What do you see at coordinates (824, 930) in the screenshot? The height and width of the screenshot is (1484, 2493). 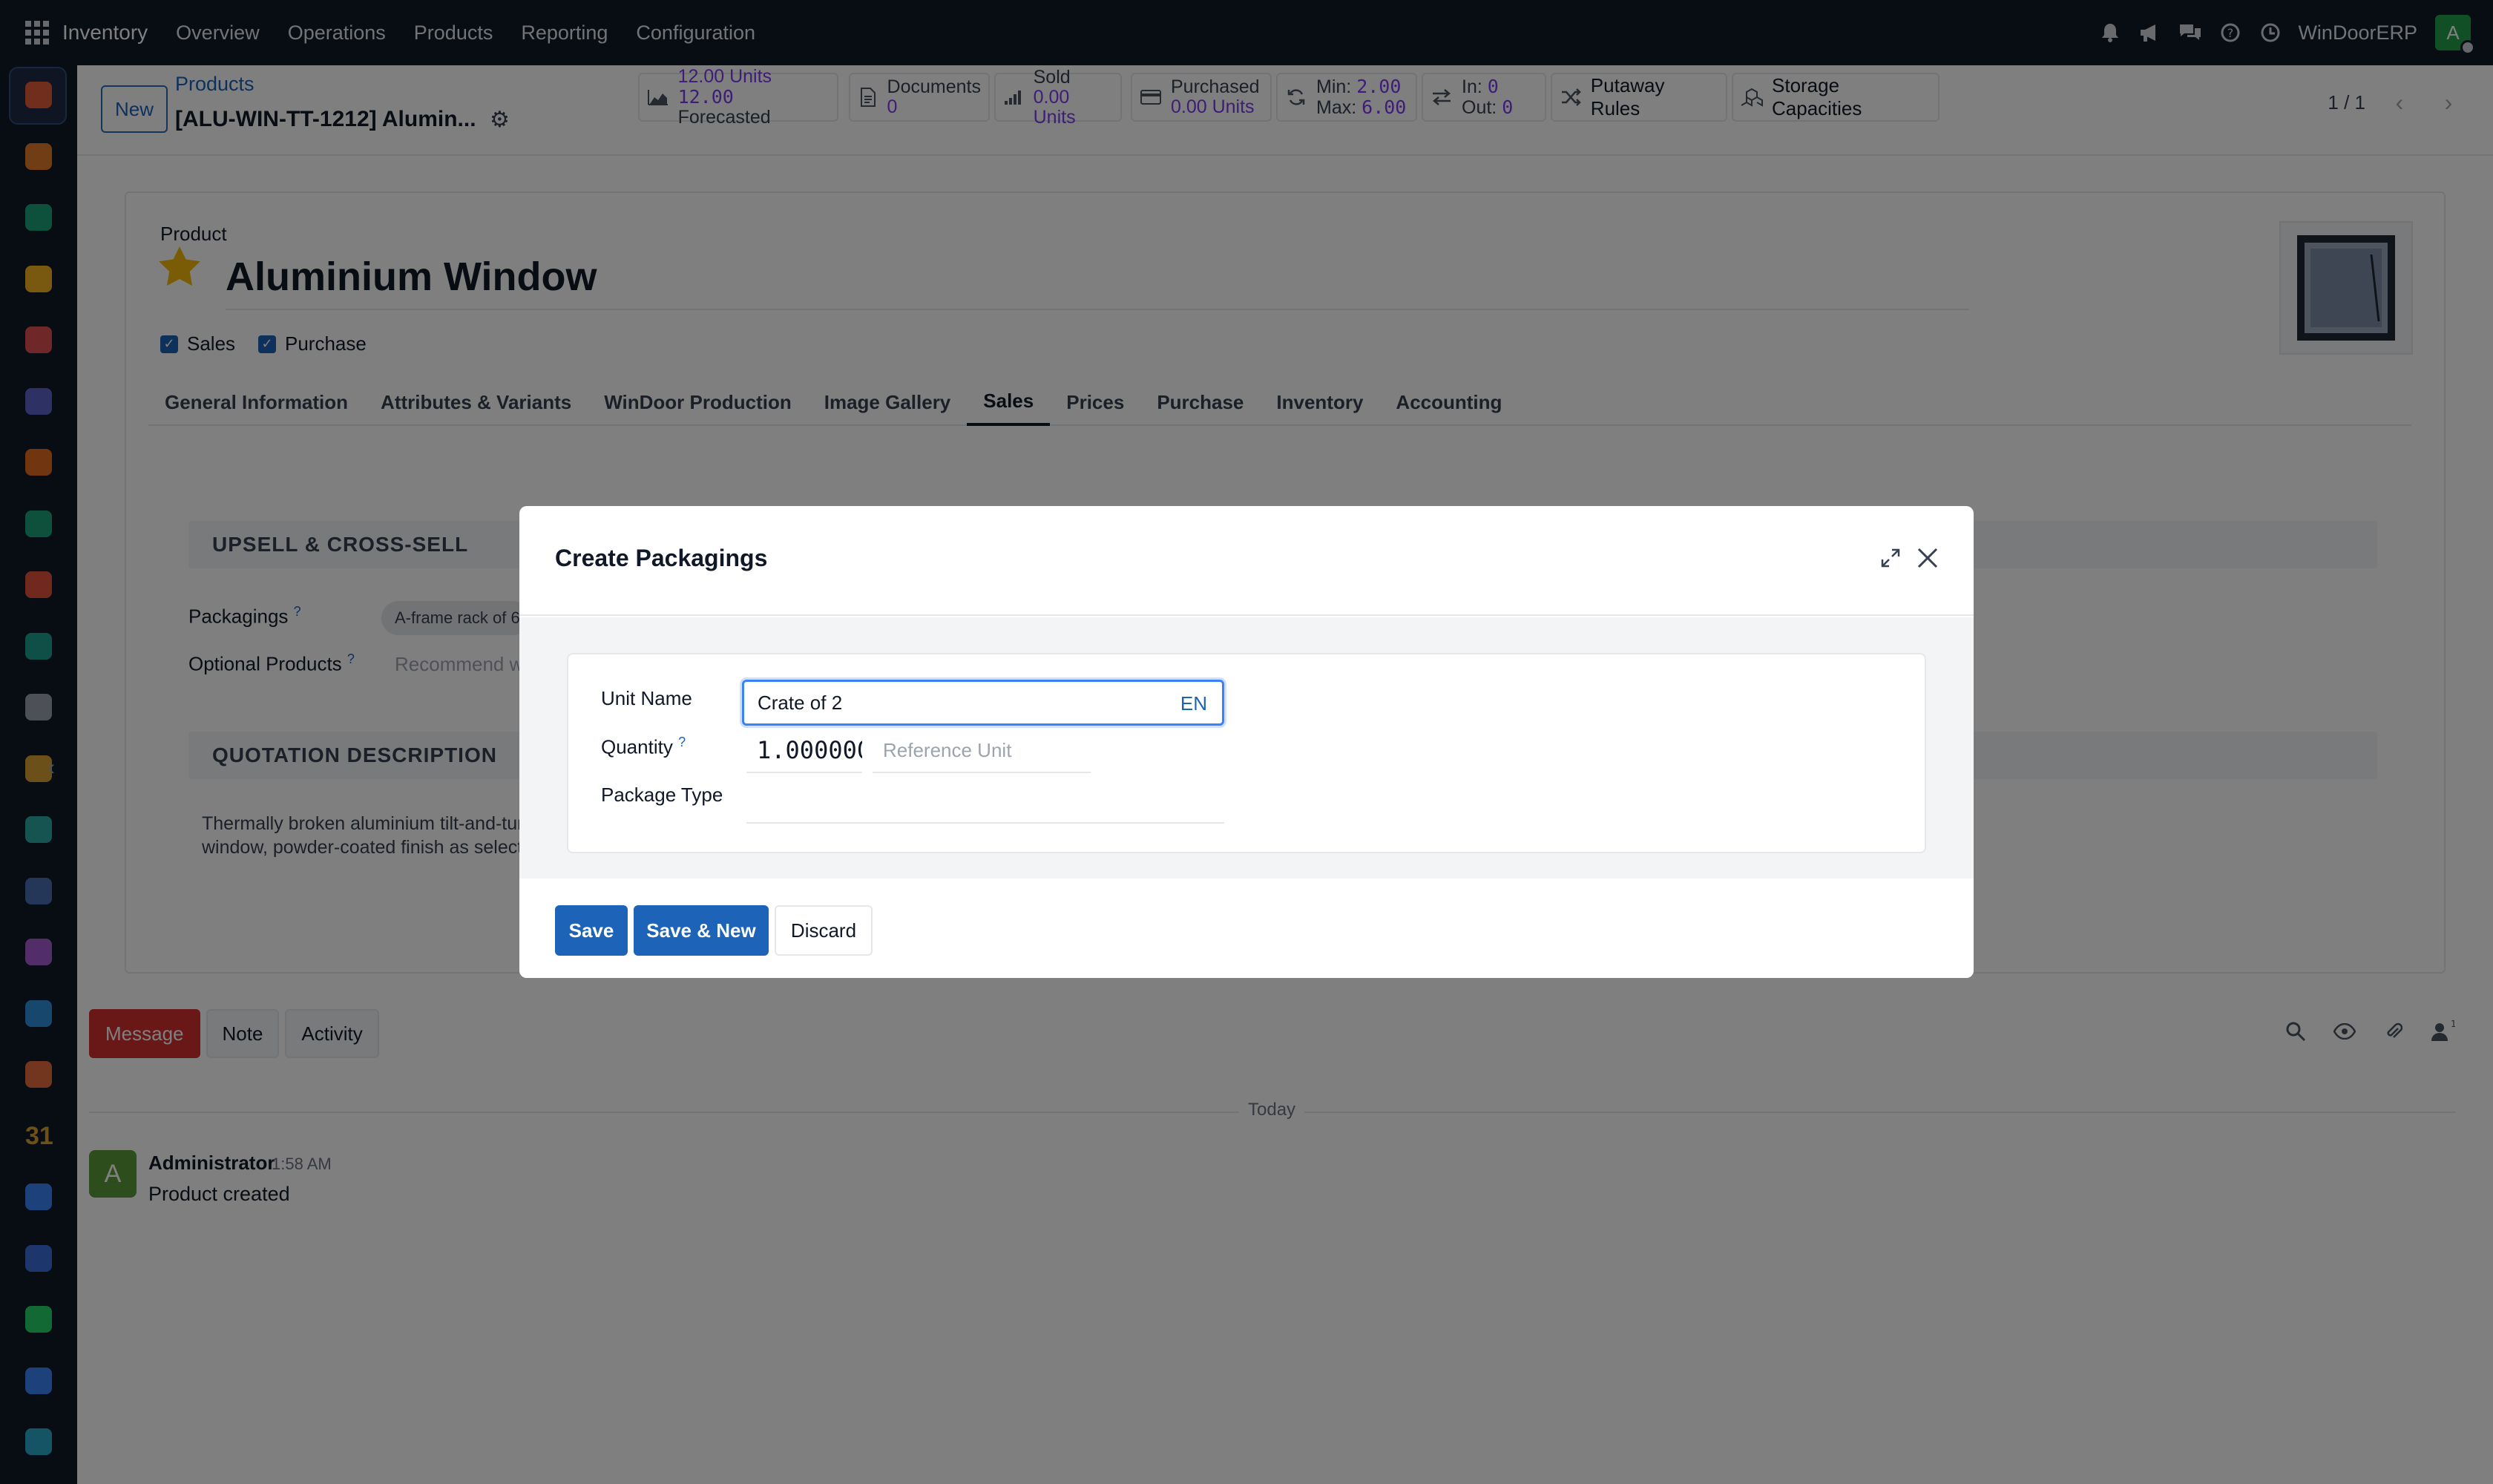 I see `discard-button: Discard` at bounding box center [824, 930].